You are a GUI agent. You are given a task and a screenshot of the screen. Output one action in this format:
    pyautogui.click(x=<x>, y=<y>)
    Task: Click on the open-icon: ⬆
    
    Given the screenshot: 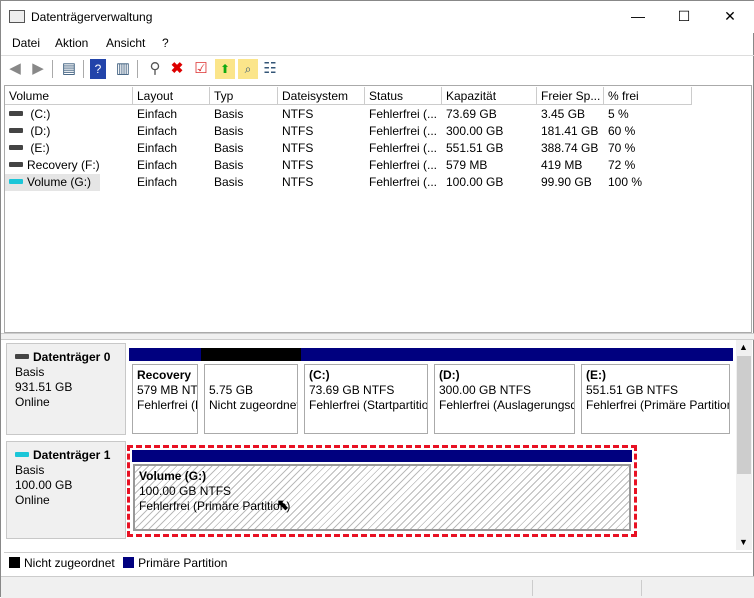 What is the action you would take?
    pyautogui.click(x=225, y=69)
    